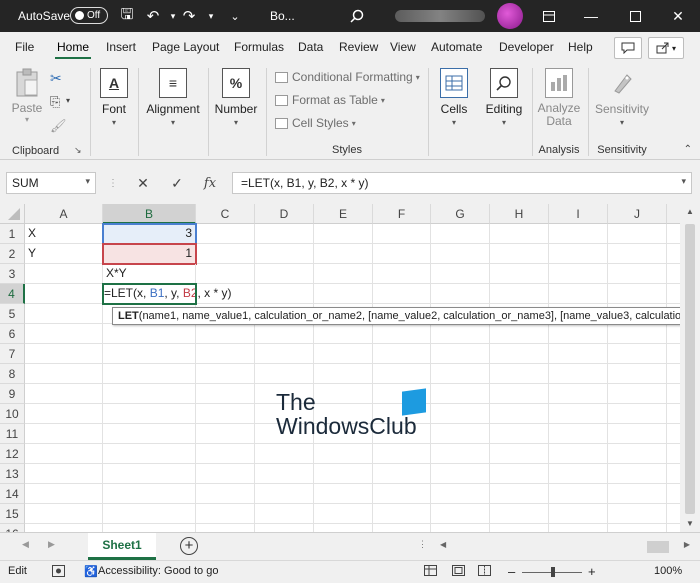  I want to click on zoom-out-icon: –, so click(511, 571).